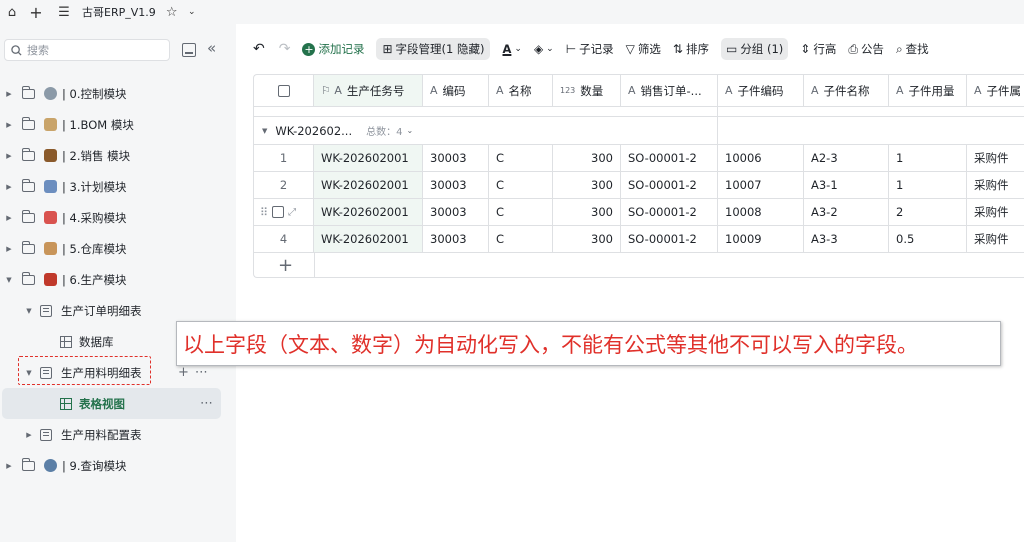 Image resolution: width=1024 pixels, height=542 pixels. What do you see at coordinates (928, 212) in the screenshot?
I see `cell-part-qty: 2` at bounding box center [928, 212].